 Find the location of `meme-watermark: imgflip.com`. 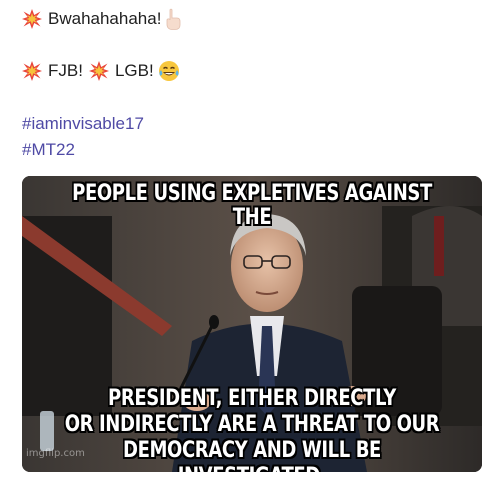

meme-watermark: imgflip.com is located at coordinates (55, 453).